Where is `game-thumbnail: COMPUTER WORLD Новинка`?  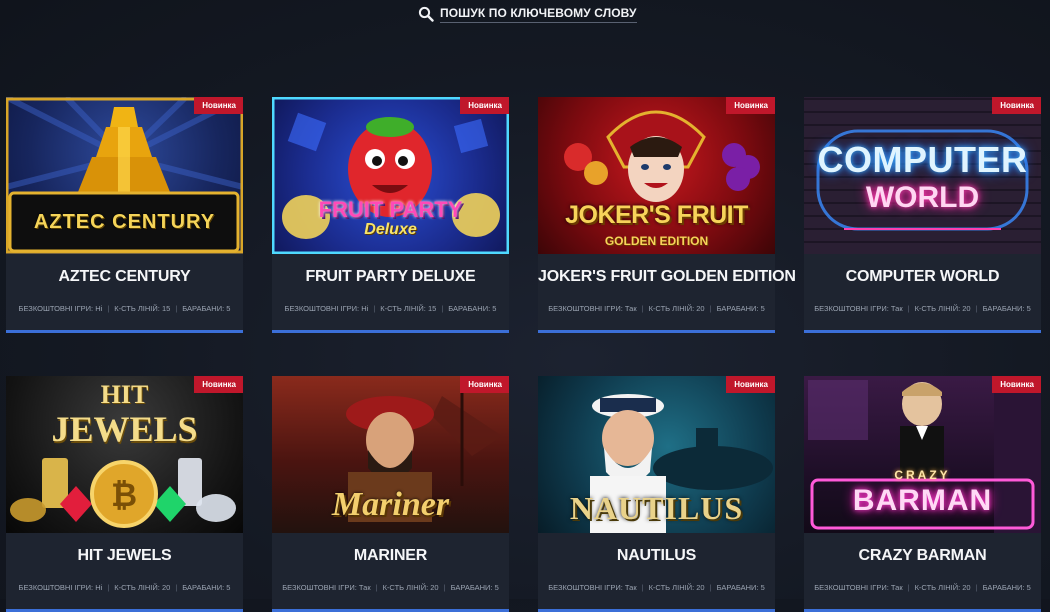 game-thumbnail: COMPUTER WORLD Новинка is located at coordinates (922, 175).